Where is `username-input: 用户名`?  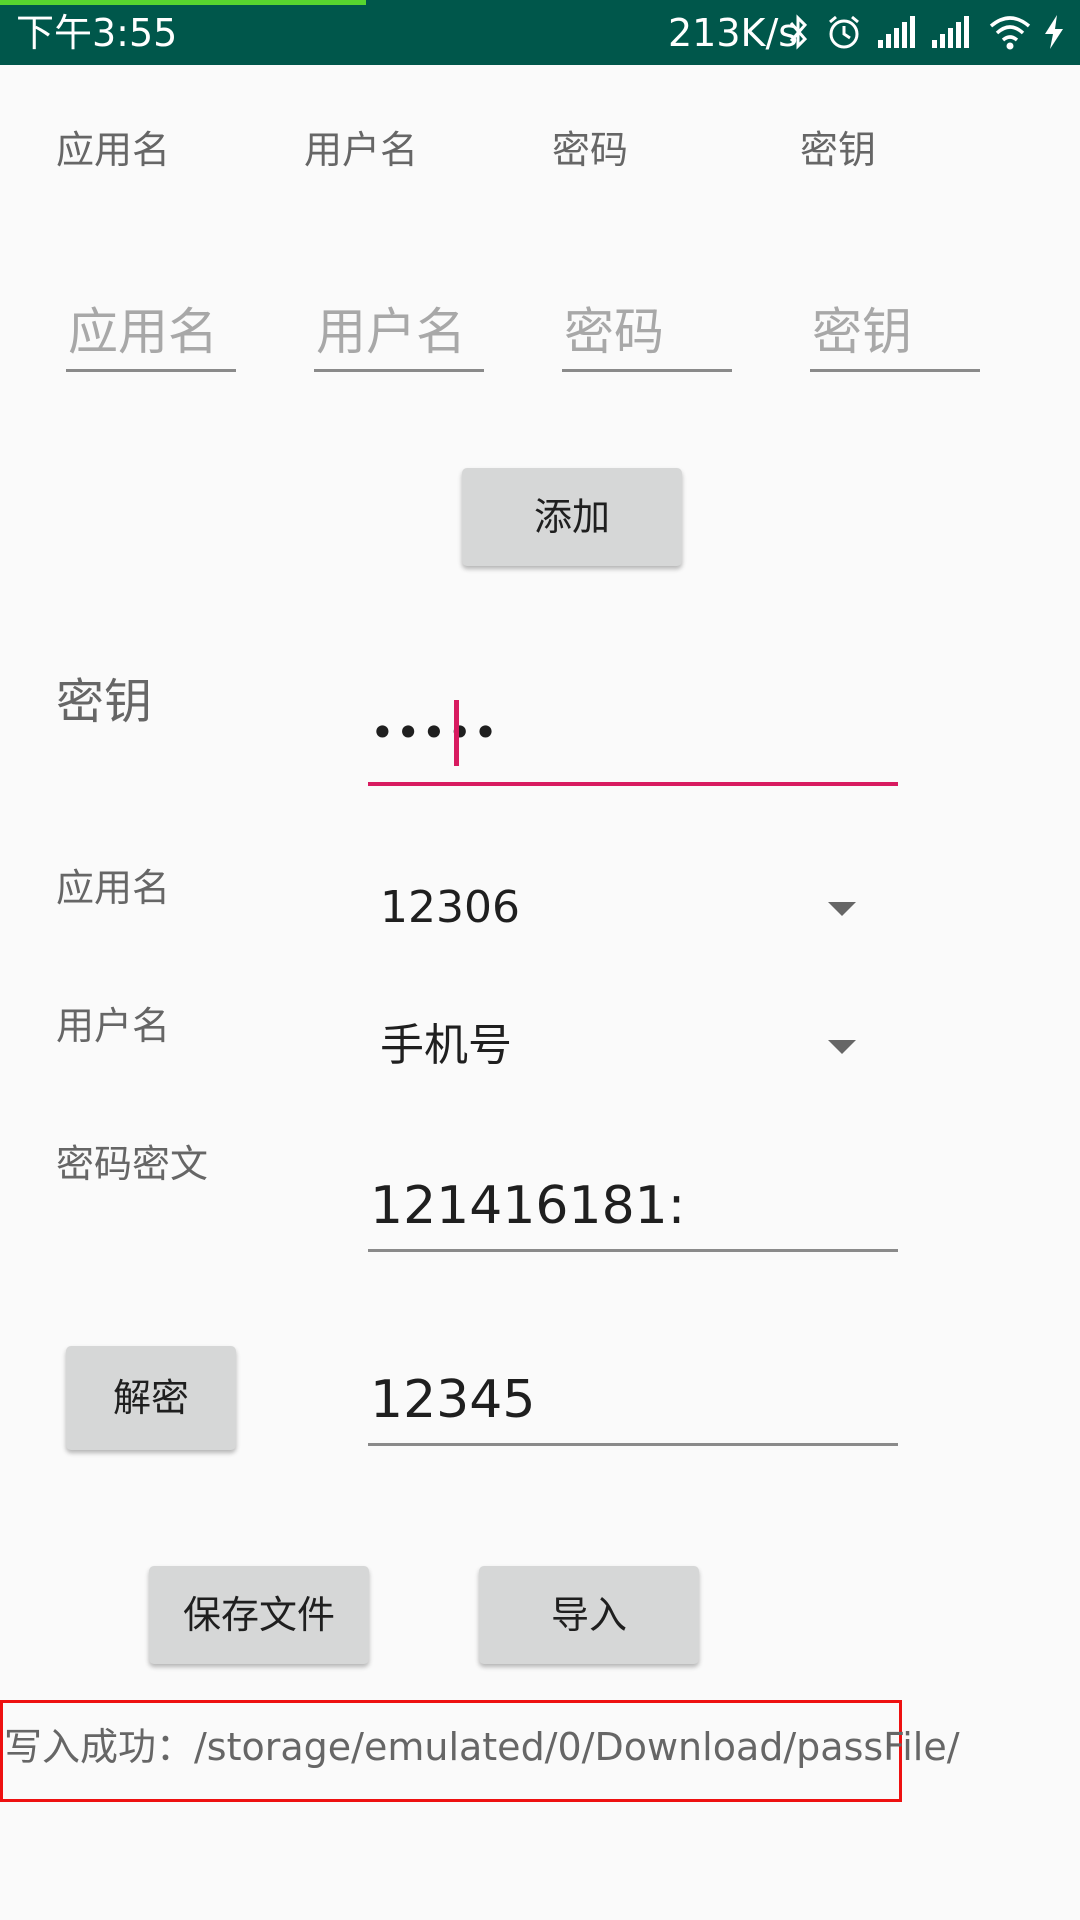 username-input: 用户名 is located at coordinates (399, 335).